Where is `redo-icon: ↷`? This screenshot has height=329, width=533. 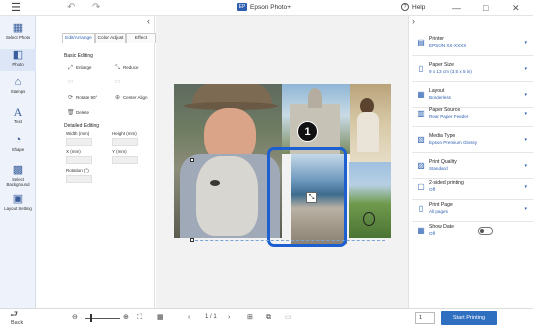 redo-icon: ↷ is located at coordinates (96, 8).